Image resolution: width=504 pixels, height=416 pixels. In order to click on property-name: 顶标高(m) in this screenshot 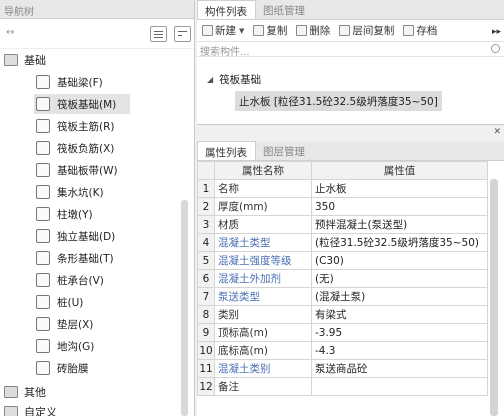, I will do `click(263, 332)`.